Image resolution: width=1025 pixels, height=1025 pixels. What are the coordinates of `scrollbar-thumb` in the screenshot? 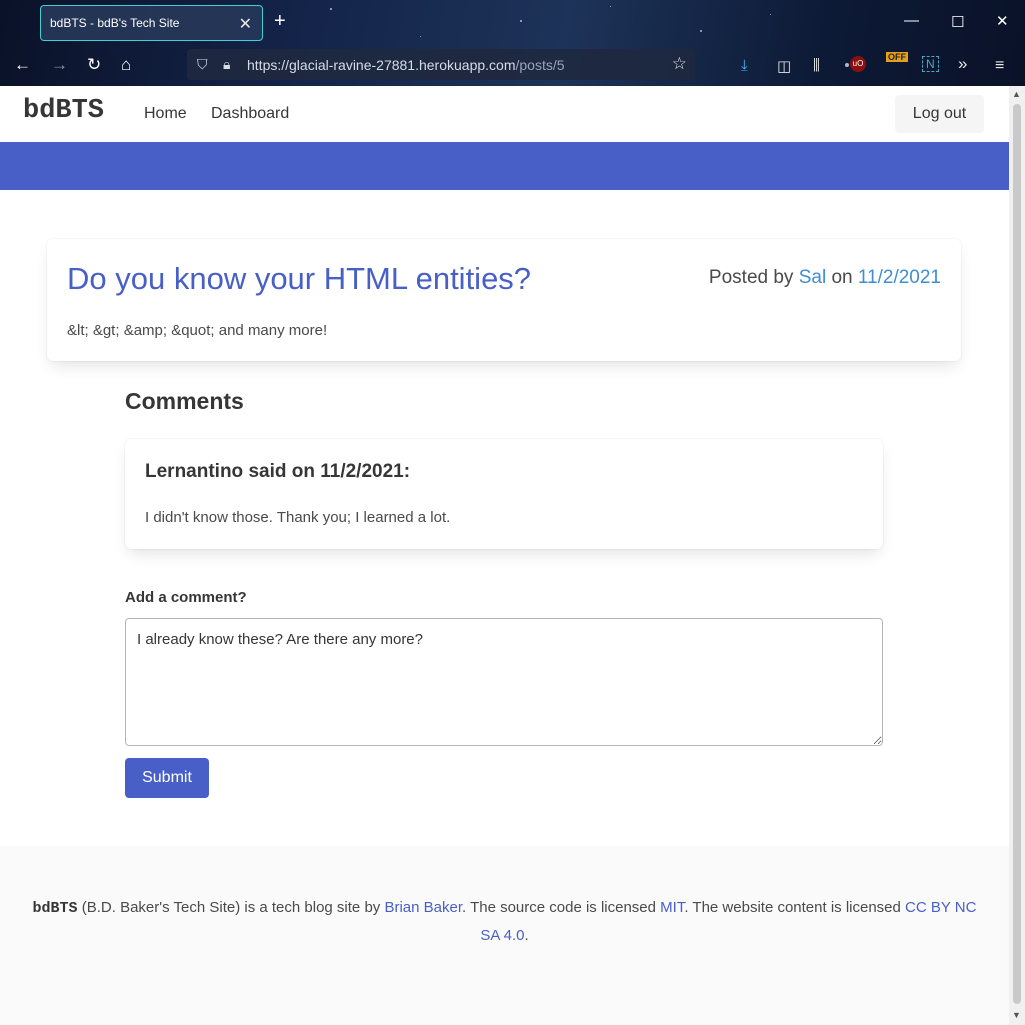 It's located at (1017, 554).